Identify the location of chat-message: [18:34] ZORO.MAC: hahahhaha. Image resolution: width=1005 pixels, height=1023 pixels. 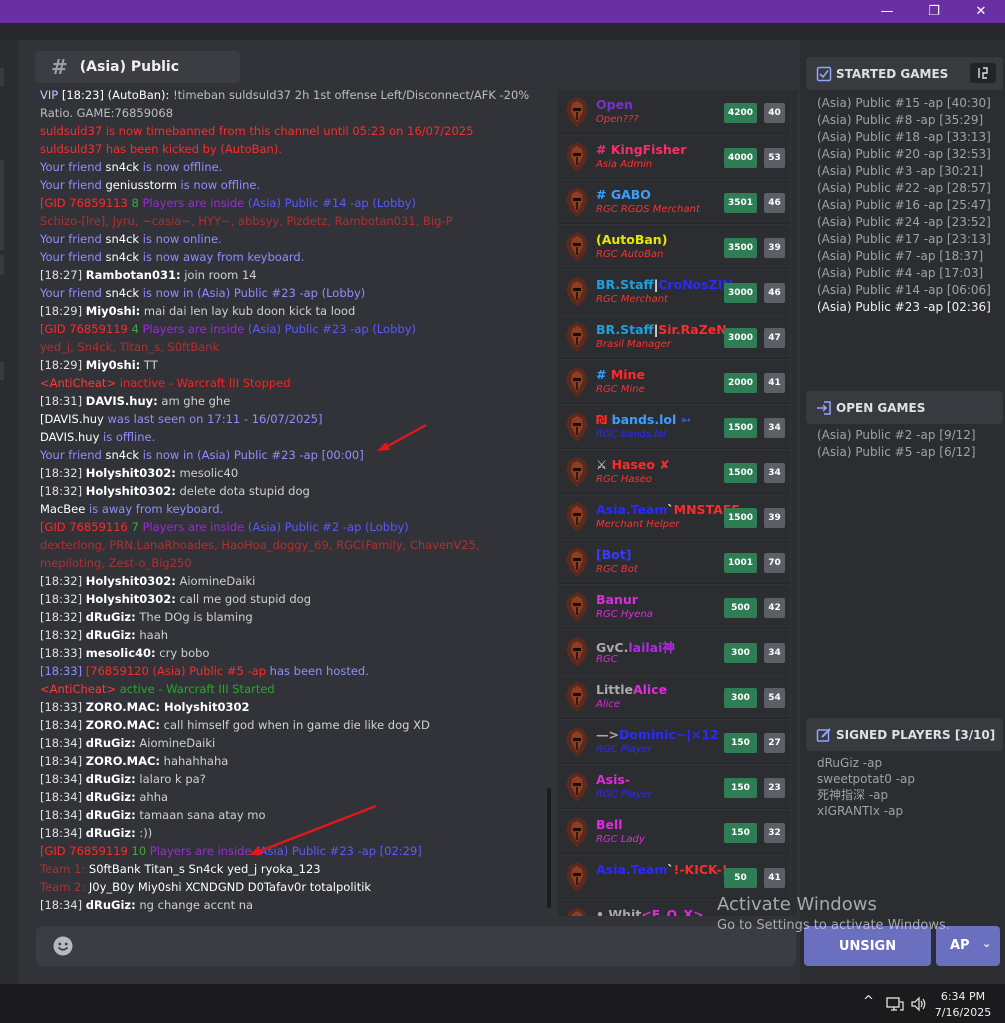
(292, 761).